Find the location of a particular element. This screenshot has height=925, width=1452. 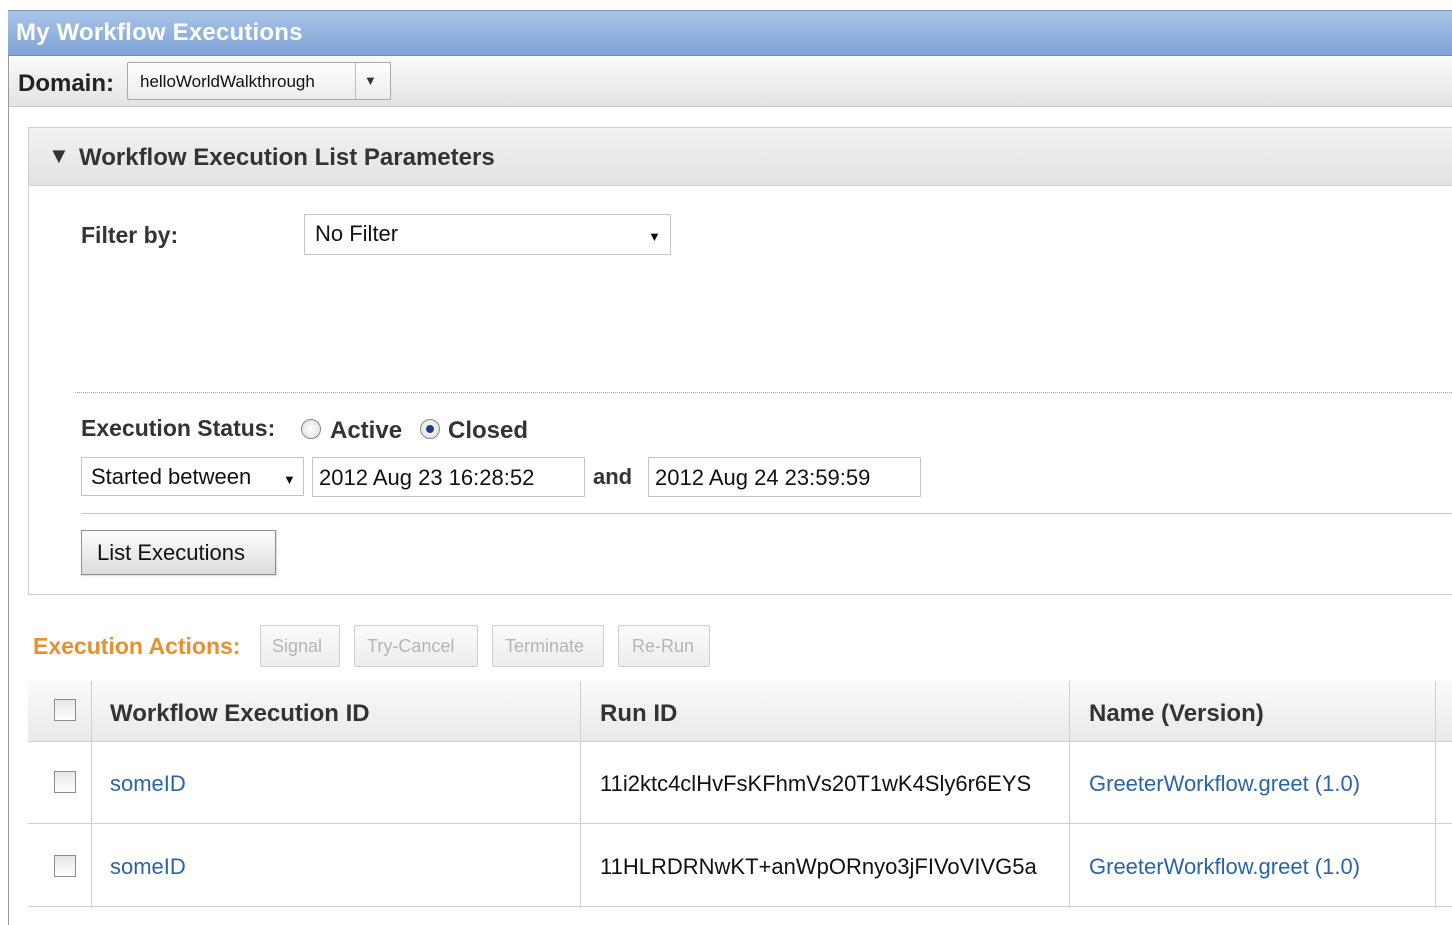

start-time-value: 2012 Aug 23 16:28:52 is located at coordinates (426, 478).